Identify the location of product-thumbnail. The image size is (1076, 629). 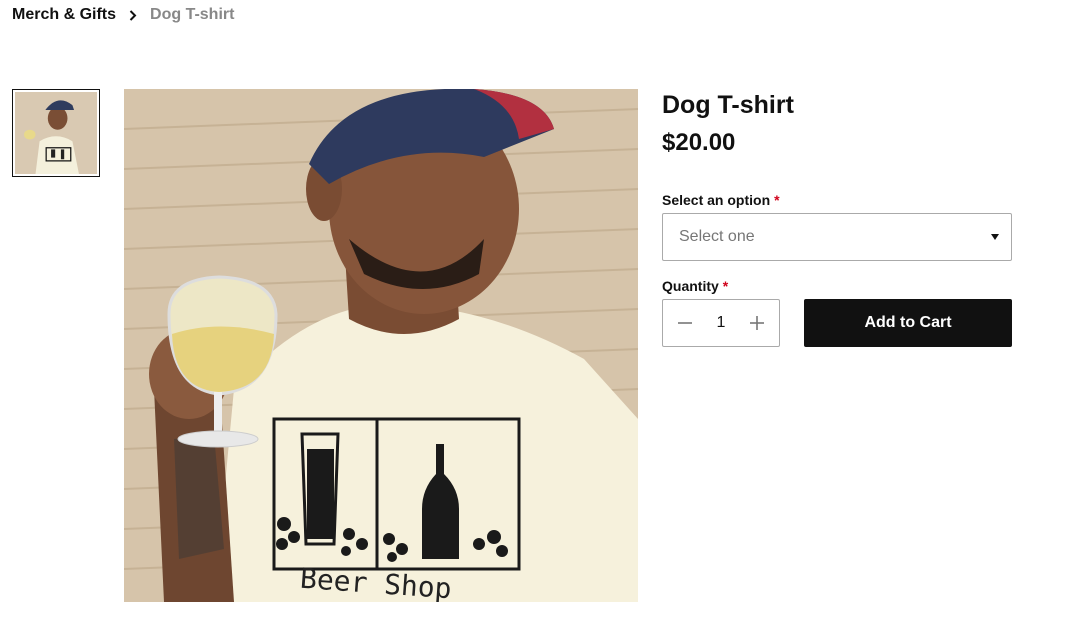
(56, 133).